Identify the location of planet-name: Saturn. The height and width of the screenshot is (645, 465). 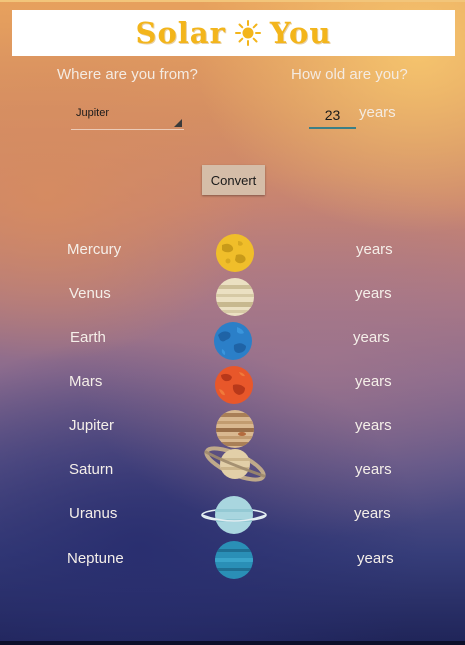
(91, 469).